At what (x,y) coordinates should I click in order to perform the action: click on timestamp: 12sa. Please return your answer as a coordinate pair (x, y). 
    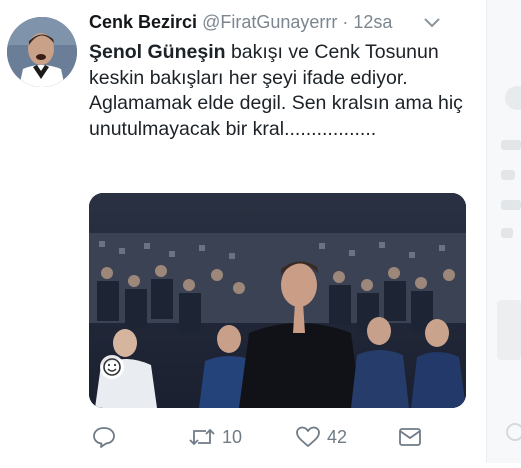
    Looking at the image, I should click on (372, 22).